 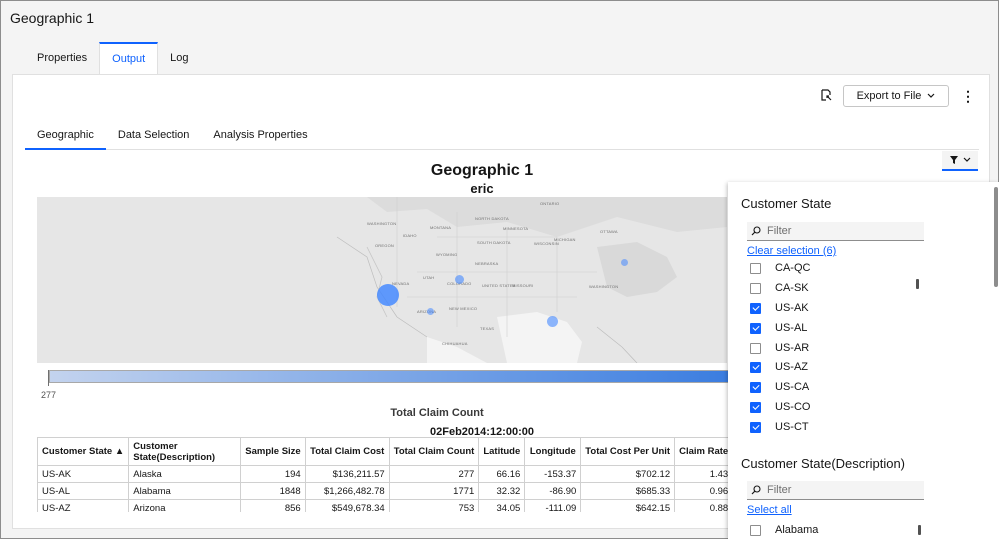 I want to click on filter-option-ca-qc: CA-QC, so click(x=780, y=268).